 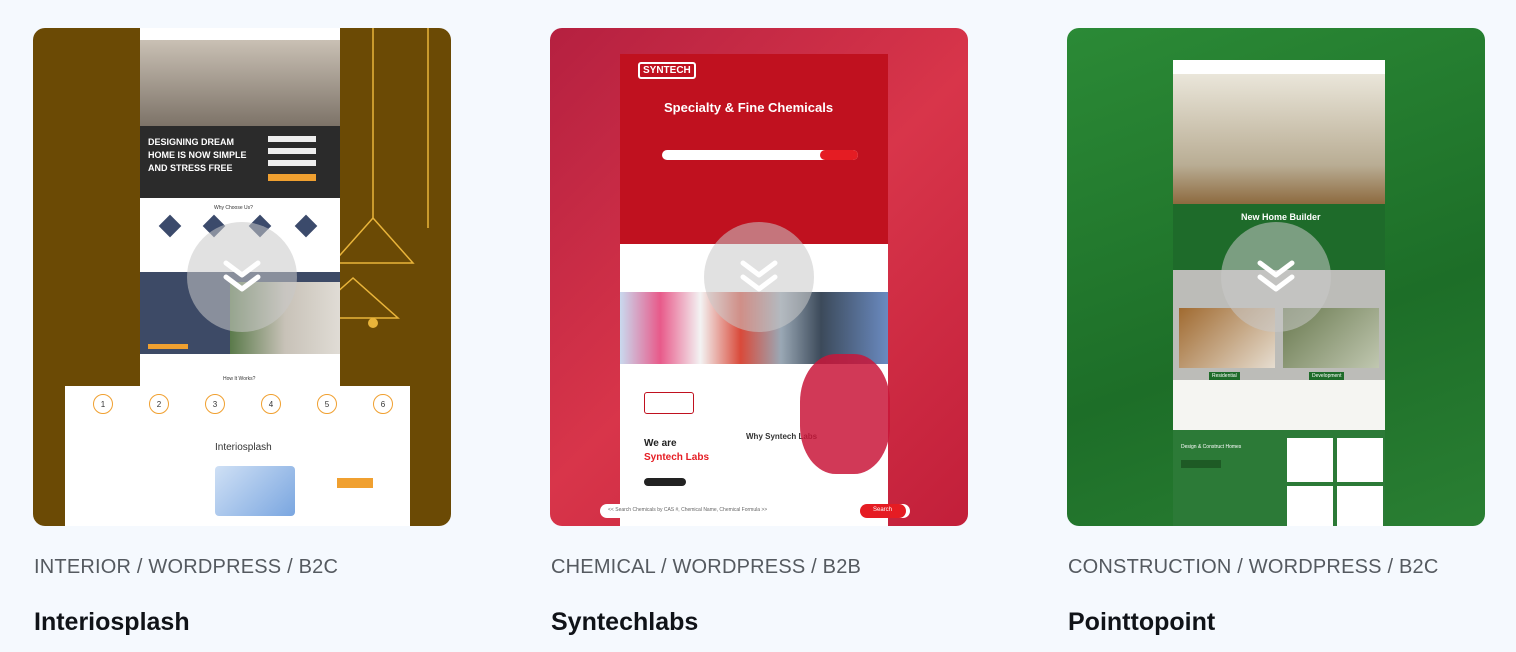 What do you see at coordinates (383, 404) in the screenshot?
I see `step-circle: 6` at bounding box center [383, 404].